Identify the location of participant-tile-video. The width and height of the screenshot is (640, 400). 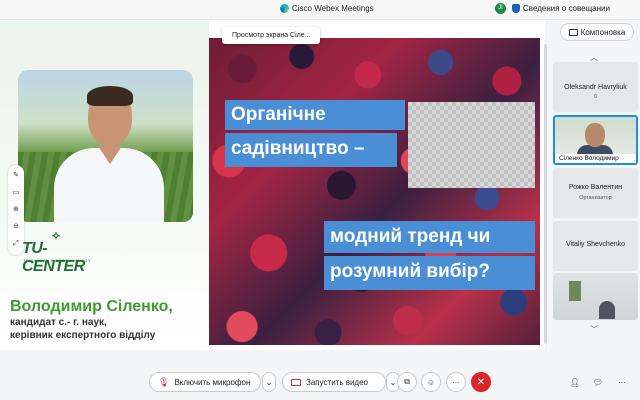
(595, 296).